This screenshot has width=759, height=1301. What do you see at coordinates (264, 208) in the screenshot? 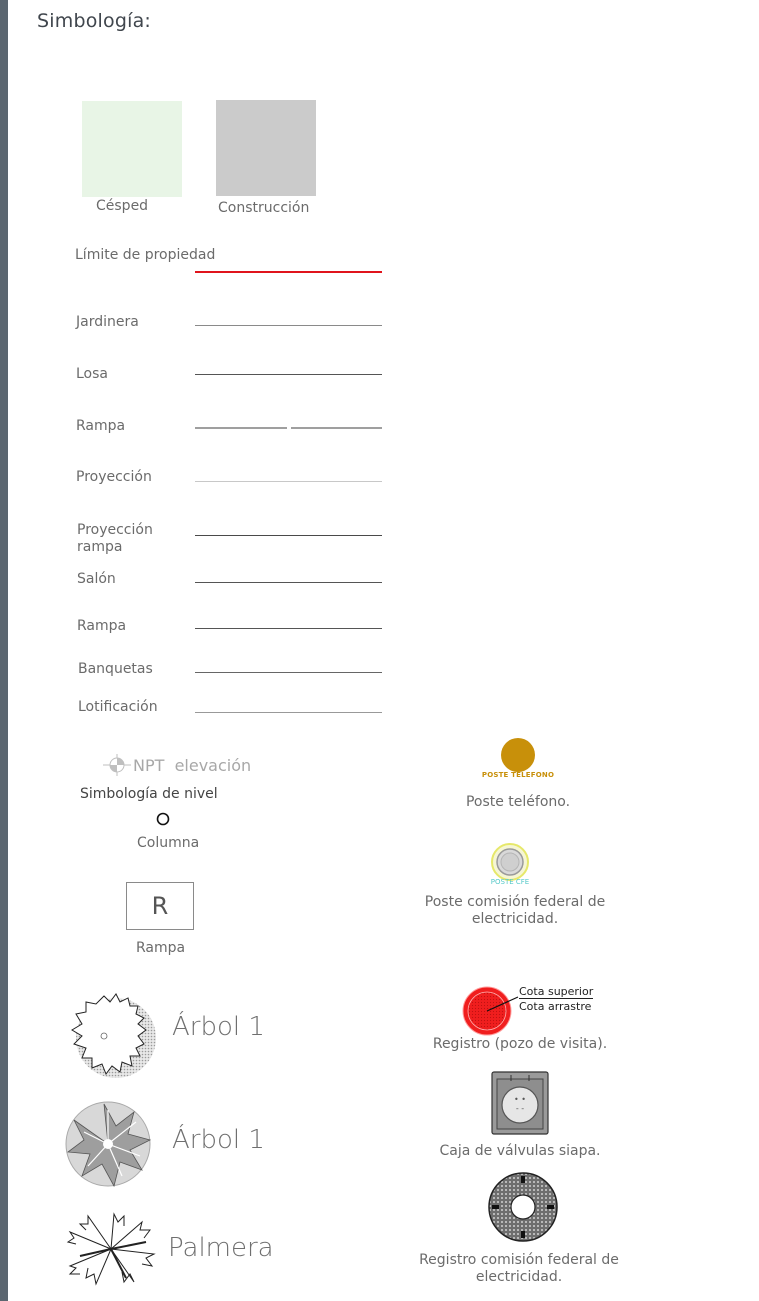
I see `swatch-construccion-label: Construcción` at bounding box center [264, 208].